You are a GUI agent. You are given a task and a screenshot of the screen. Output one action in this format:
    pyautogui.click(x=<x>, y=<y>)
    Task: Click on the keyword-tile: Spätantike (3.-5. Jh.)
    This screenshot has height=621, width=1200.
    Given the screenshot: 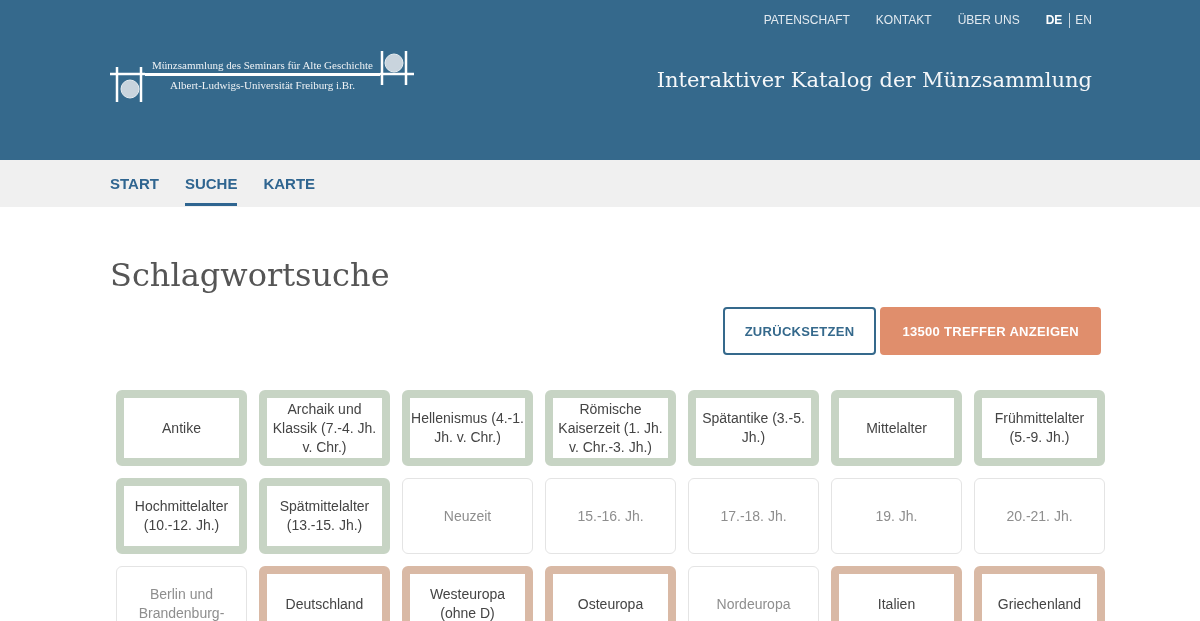 What is the action you would take?
    pyautogui.click(x=753, y=428)
    